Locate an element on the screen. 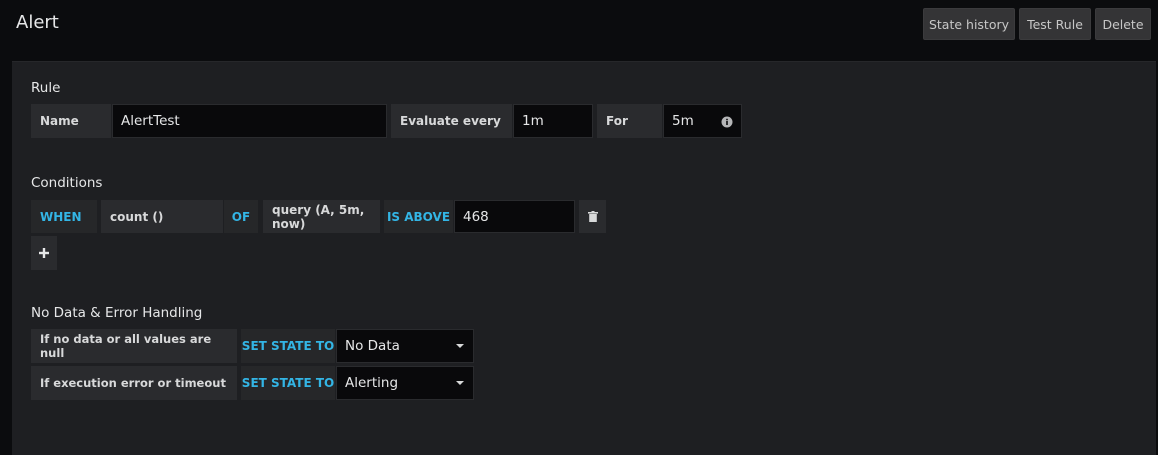 The width and height of the screenshot is (1158, 455). no-data-label: If no data or all values are null is located at coordinates (134, 346).